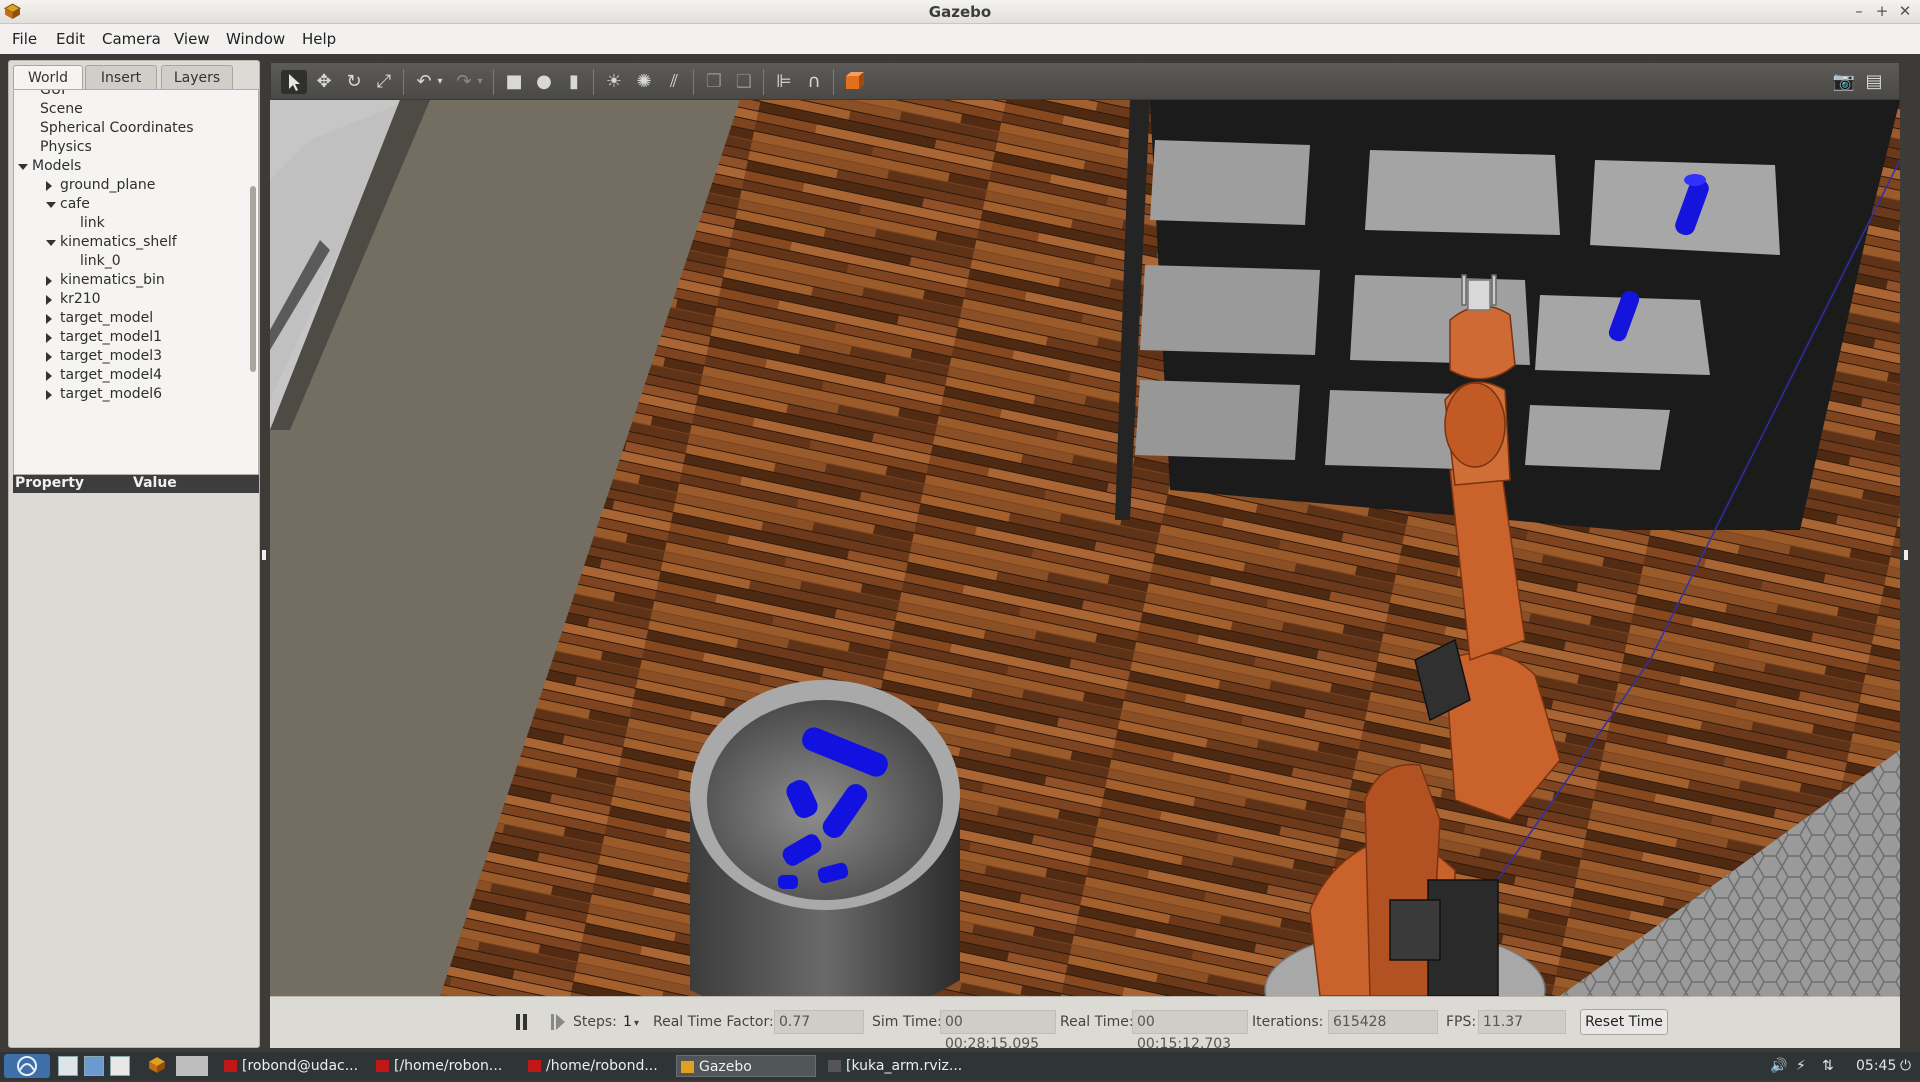 This screenshot has width=1920, height=1082. Describe the element at coordinates (644, 82) in the screenshot. I see `spot-light-icon: ✺` at that location.